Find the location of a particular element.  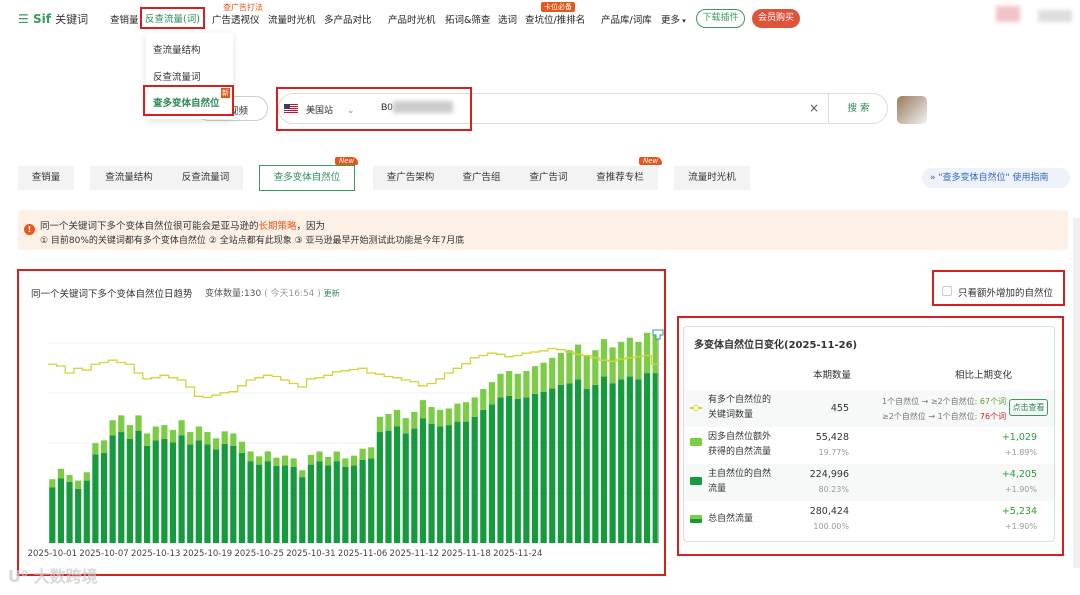

legend-light-green-icon is located at coordinates (696, 442).